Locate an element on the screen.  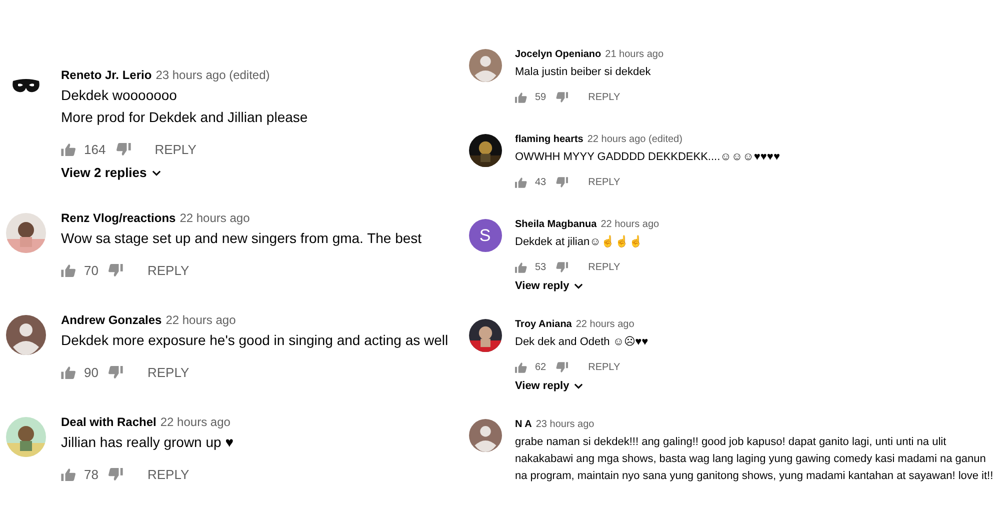
like-count: 70 is located at coordinates (91, 270).